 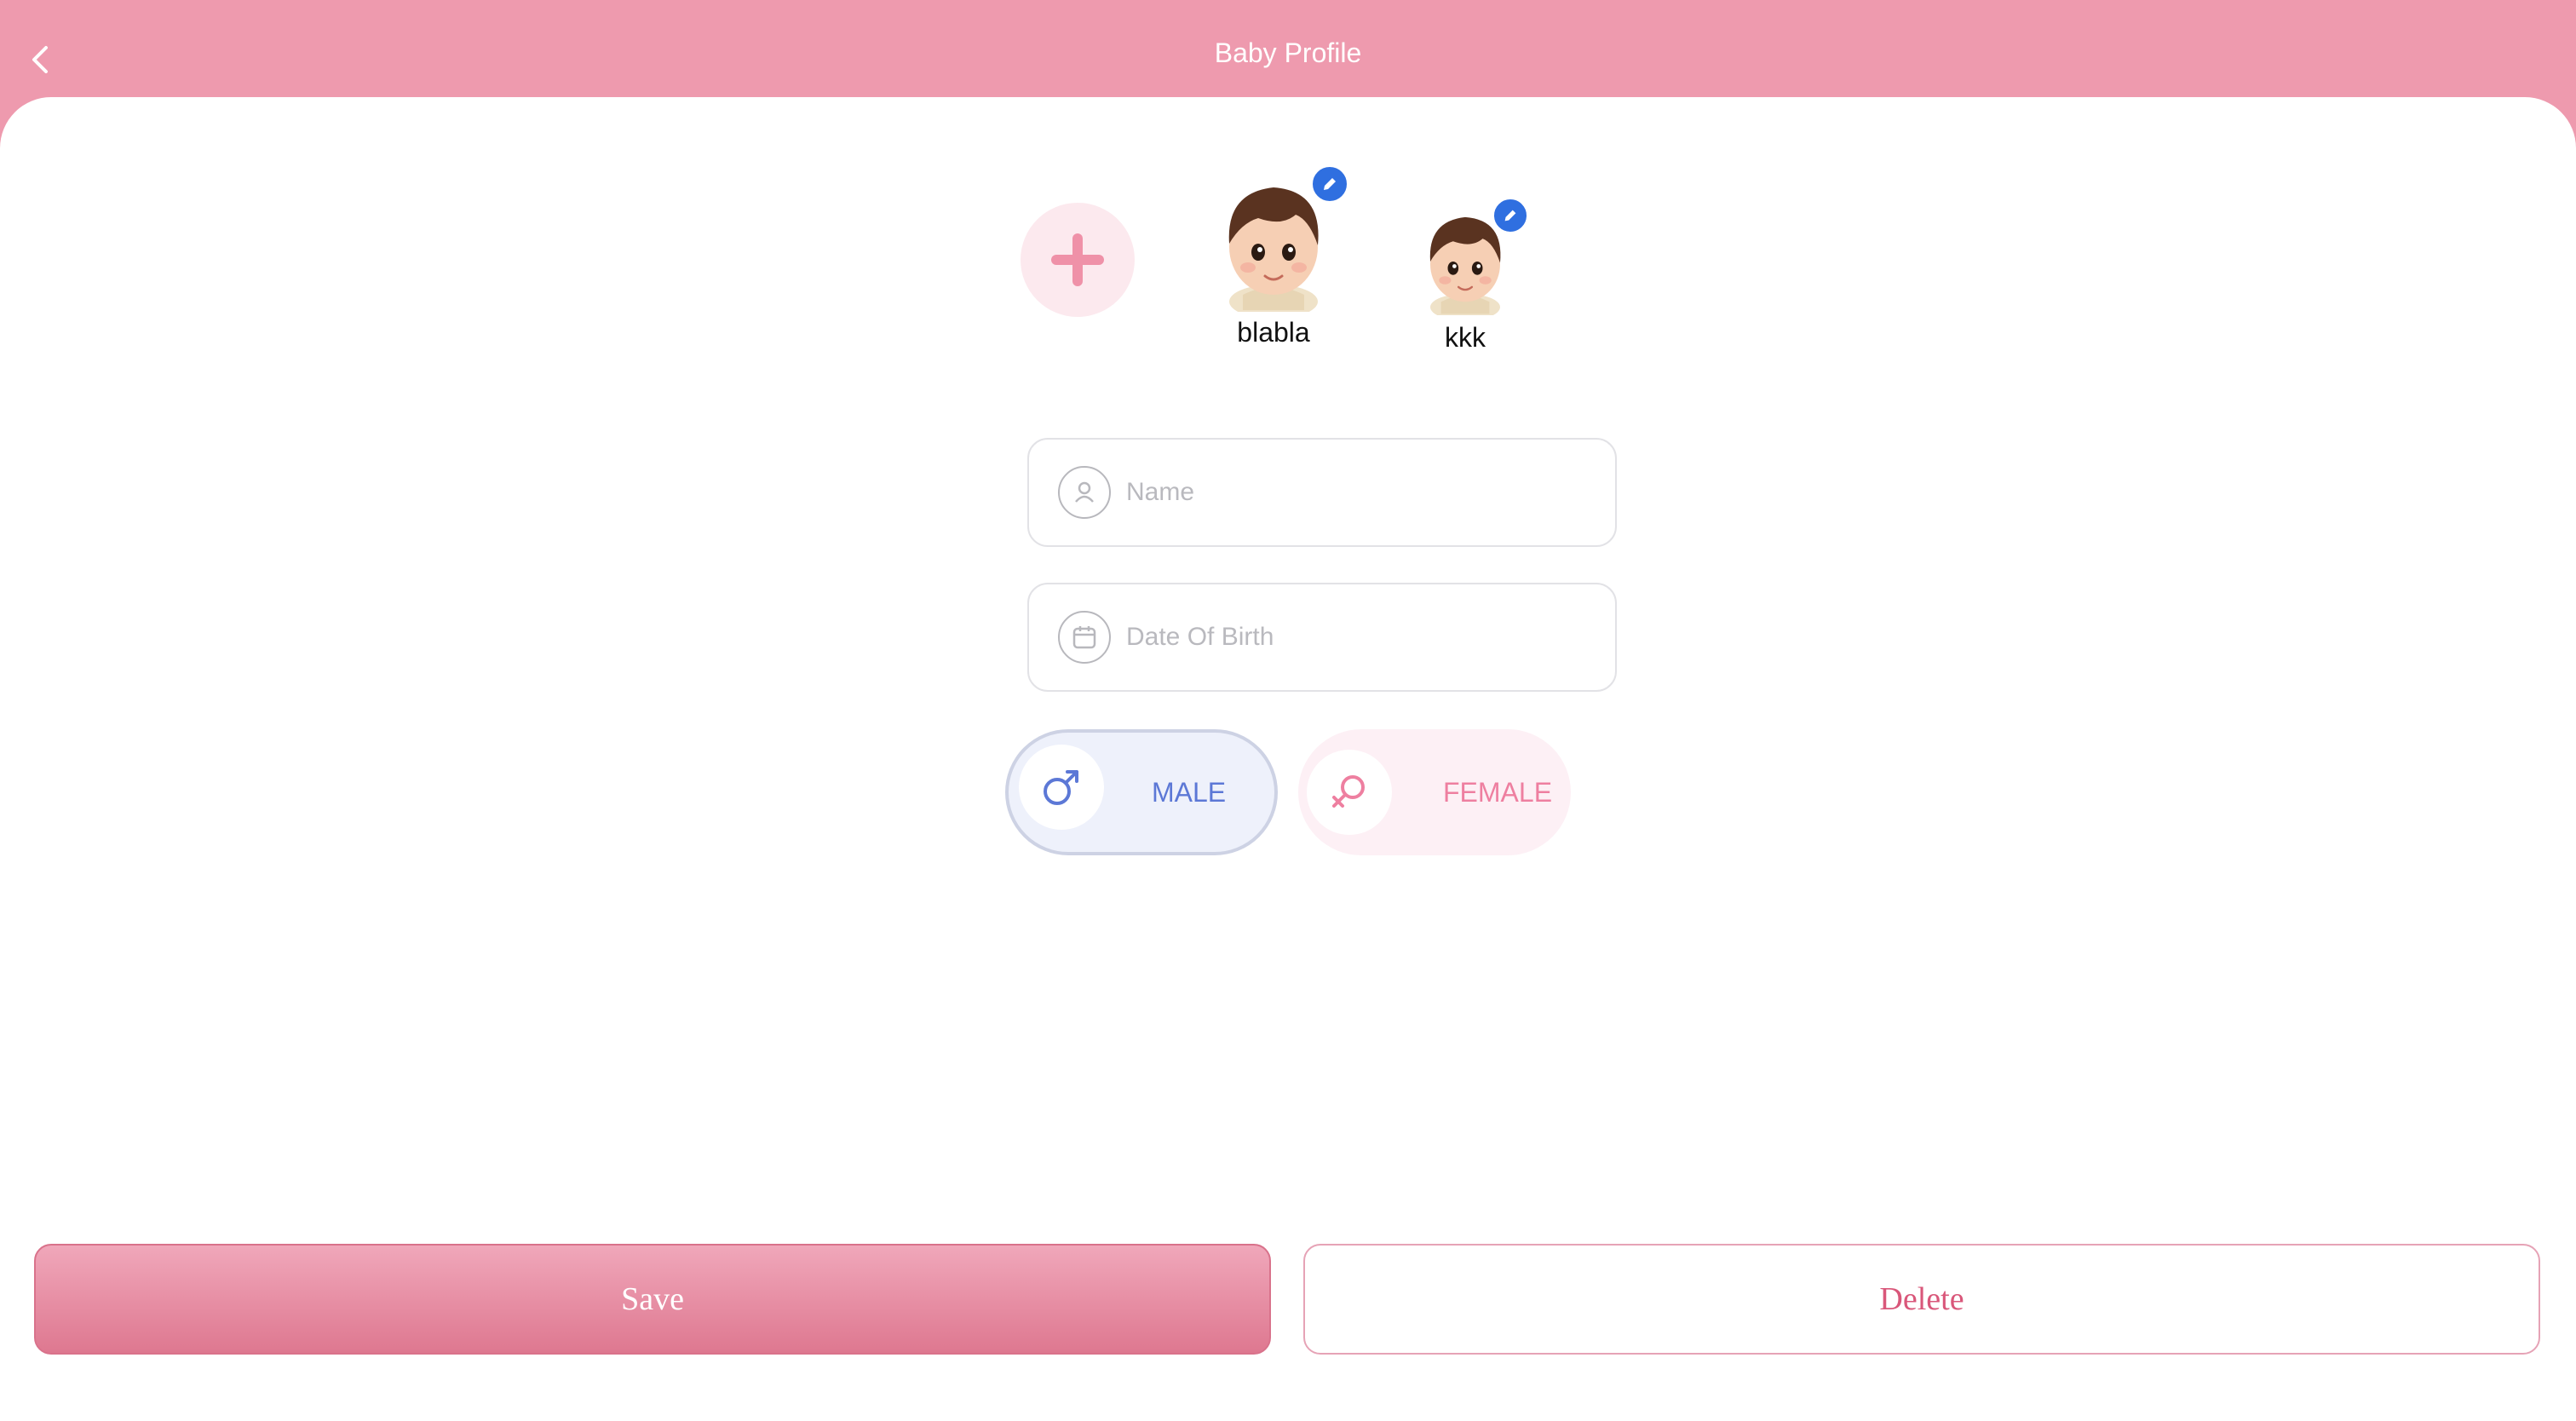 I want to click on date-of-birth-input, so click(x=1364, y=637).